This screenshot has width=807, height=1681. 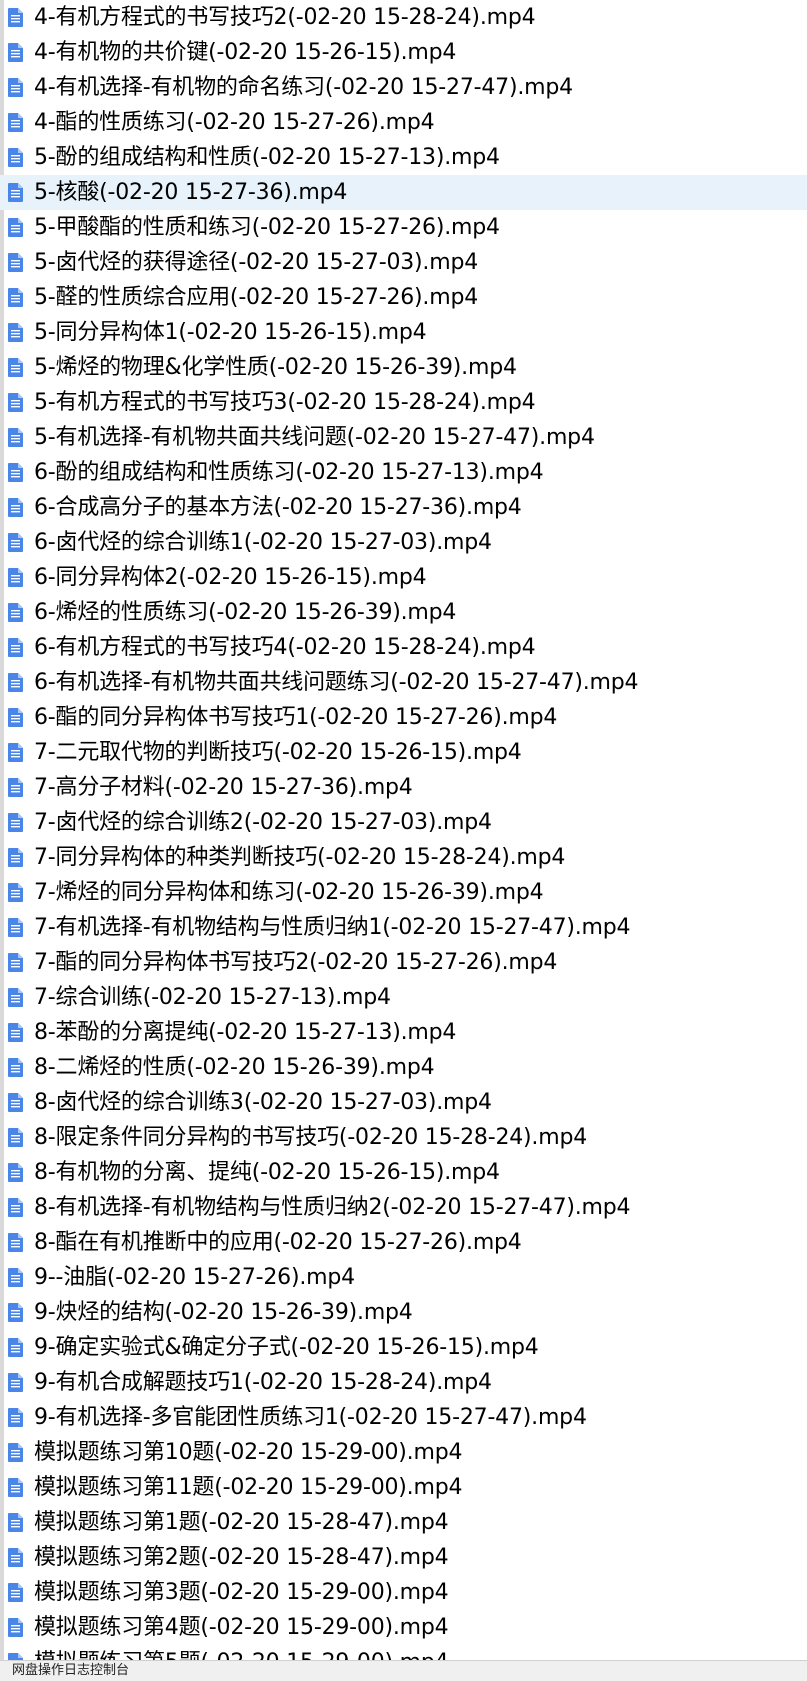 I want to click on file-row: 5-卤代烃的获得途径(-02-20 15-27-03).mp4, so click(x=403, y=262).